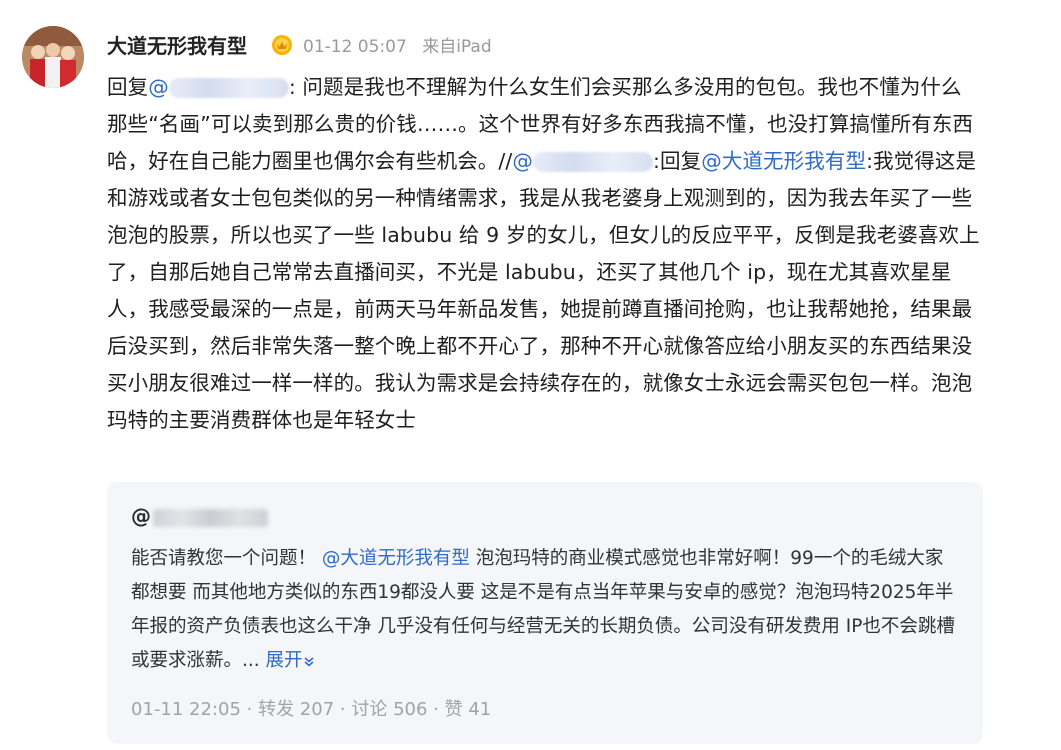 The image size is (1061, 750). I want to click on quoted-mention: @大道无形我有型, so click(396, 558).